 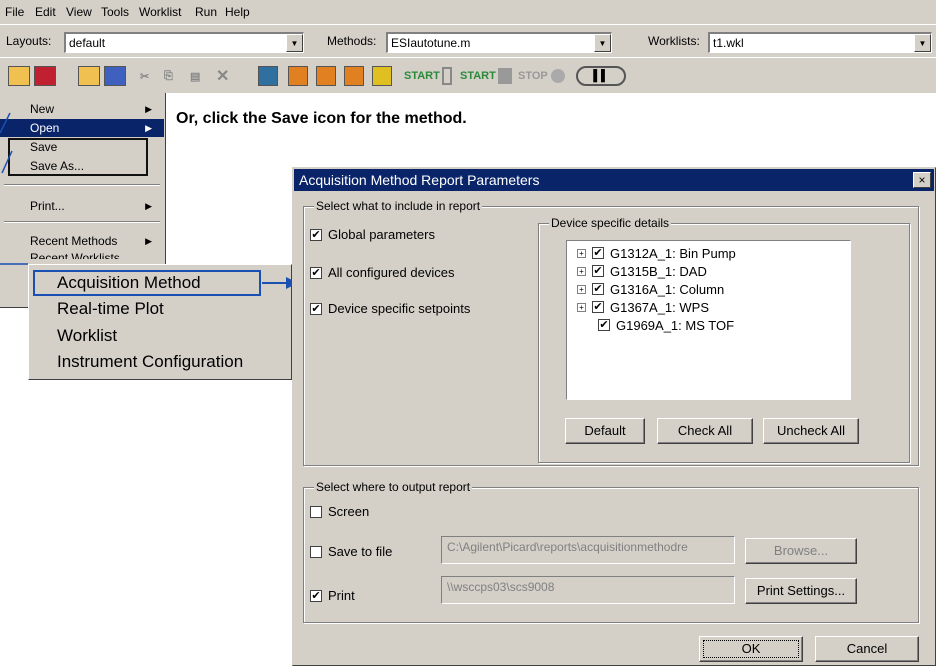 I want to click on device-setpoints-checkbox: ✔ Device specific setpoints, so click(x=390, y=308).